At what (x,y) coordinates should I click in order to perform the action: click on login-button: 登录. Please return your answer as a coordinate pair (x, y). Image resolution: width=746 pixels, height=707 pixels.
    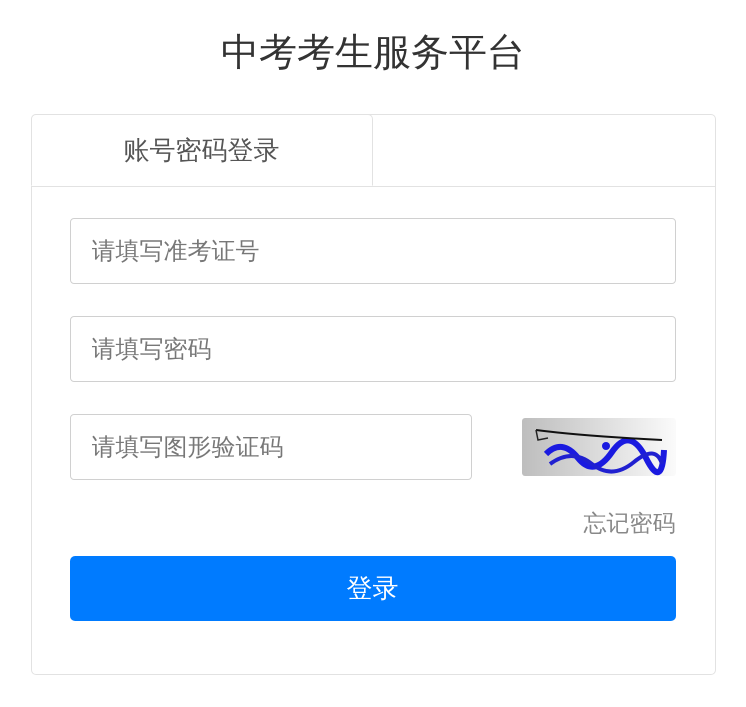
    Looking at the image, I should click on (373, 588).